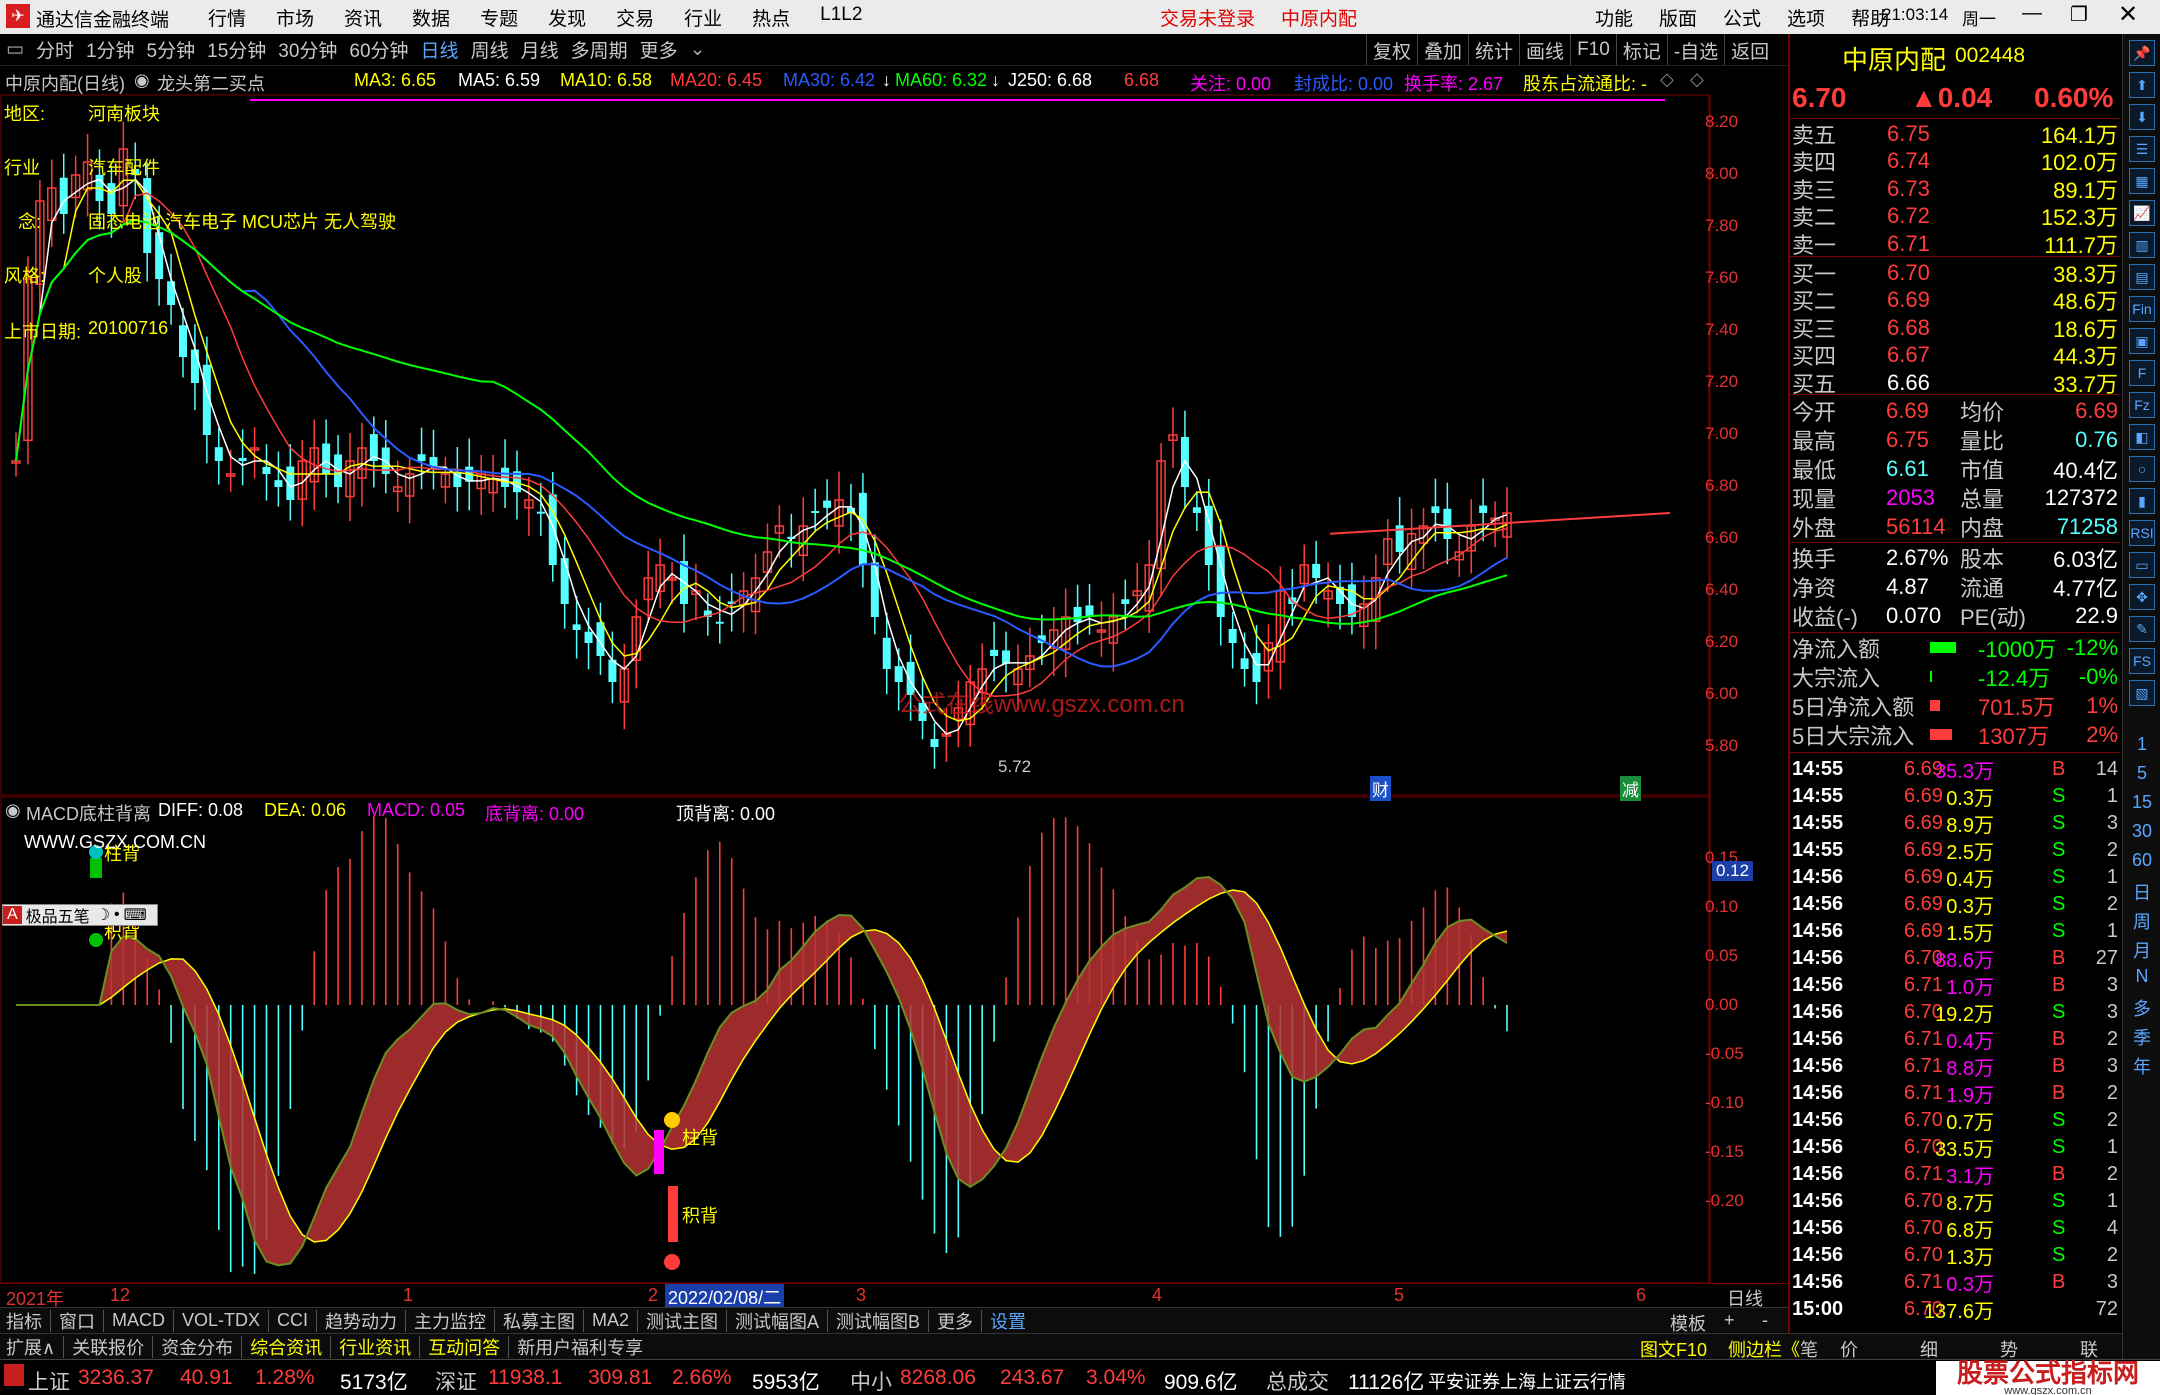  What do you see at coordinates (1729, 1320) in the screenshot?
I see `add-window-button: +` at bounding box center [1729, 1320].